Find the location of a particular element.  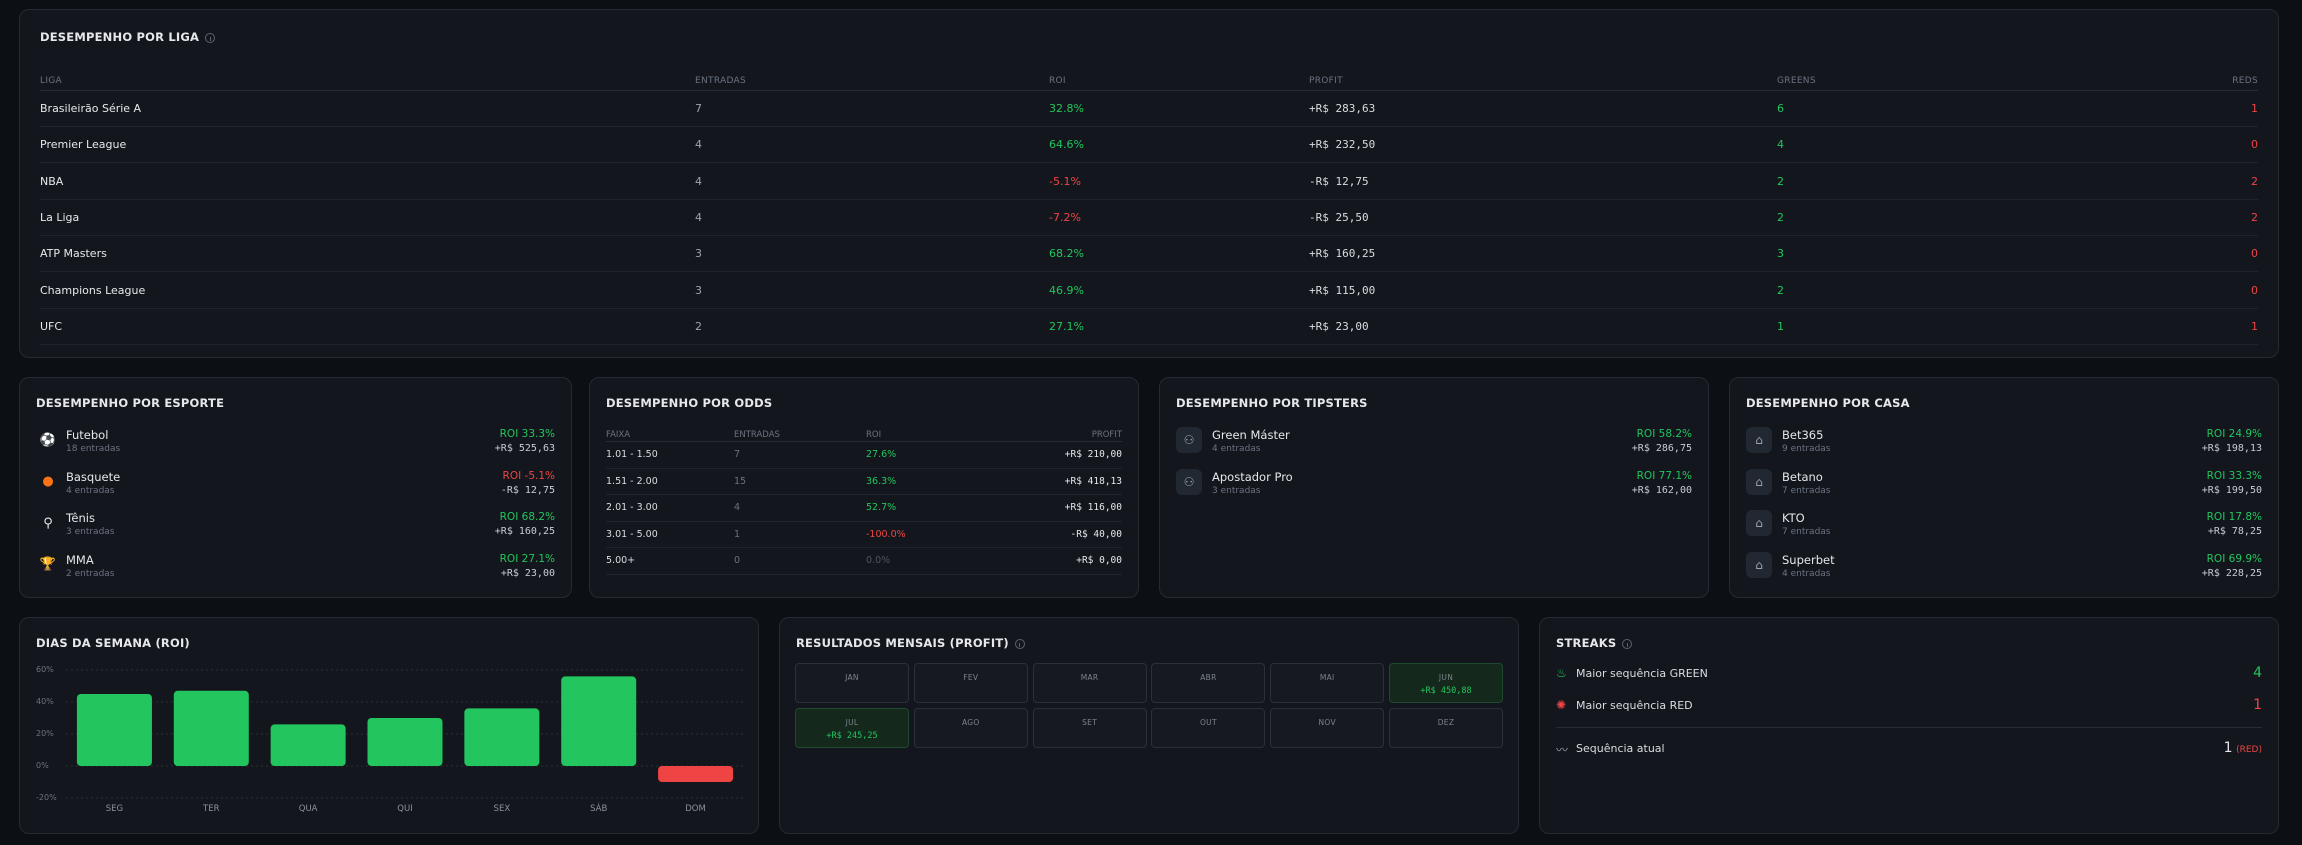

table-row: La Liga 4 -7.2% -R$ 25,50 2 2 is located at coordinates (1149, 218).